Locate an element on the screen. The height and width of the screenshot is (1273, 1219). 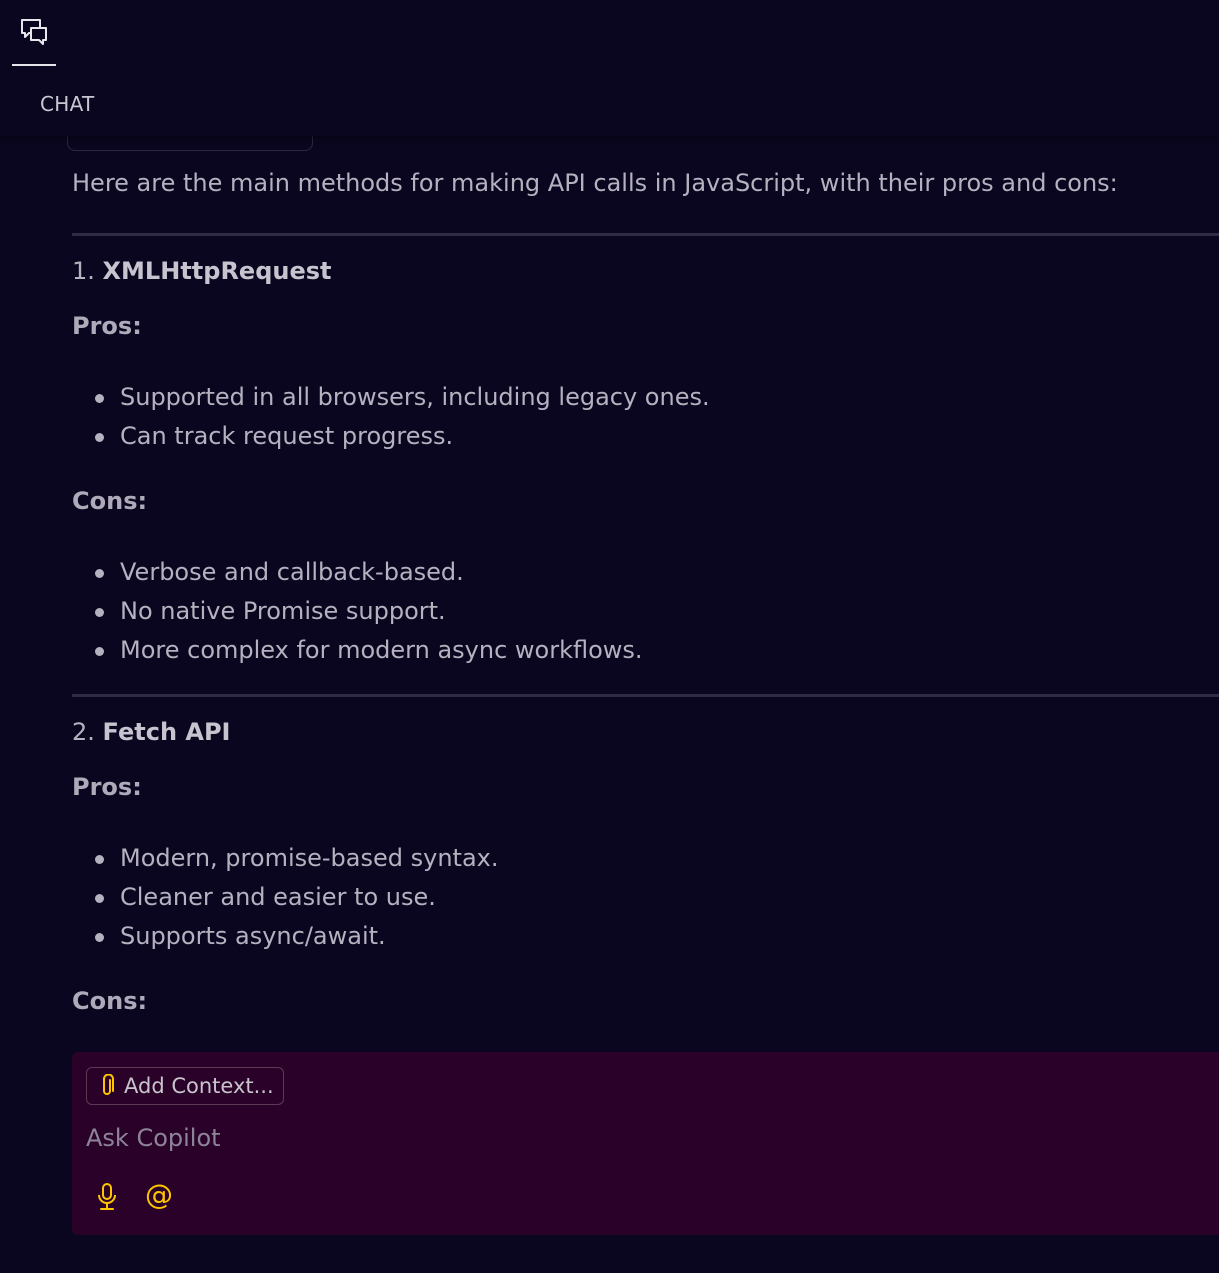
section-heading: 2. Fetch API is located at coordinates (151, 732).